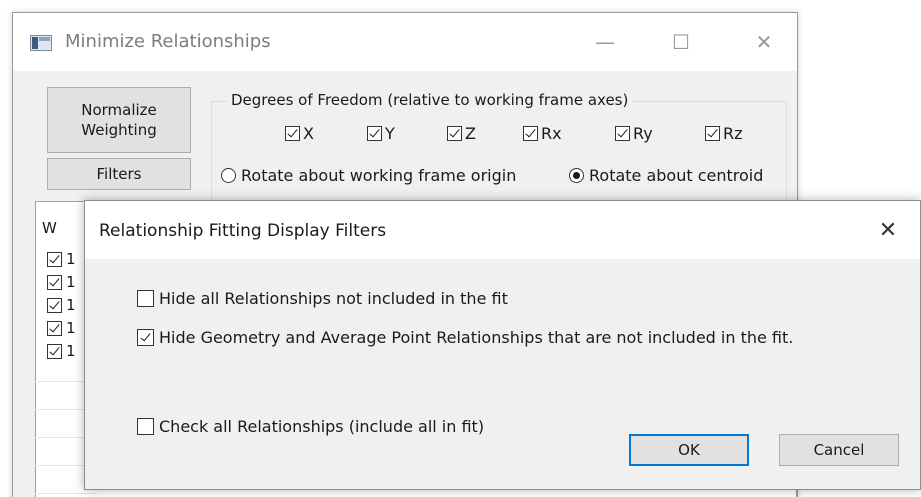 The height and width of the screenshot is (497, 921). What do you see at coordinates (41, 43) in the screenshot?
I see `app-window-icon` at bounding box center [41, 43].